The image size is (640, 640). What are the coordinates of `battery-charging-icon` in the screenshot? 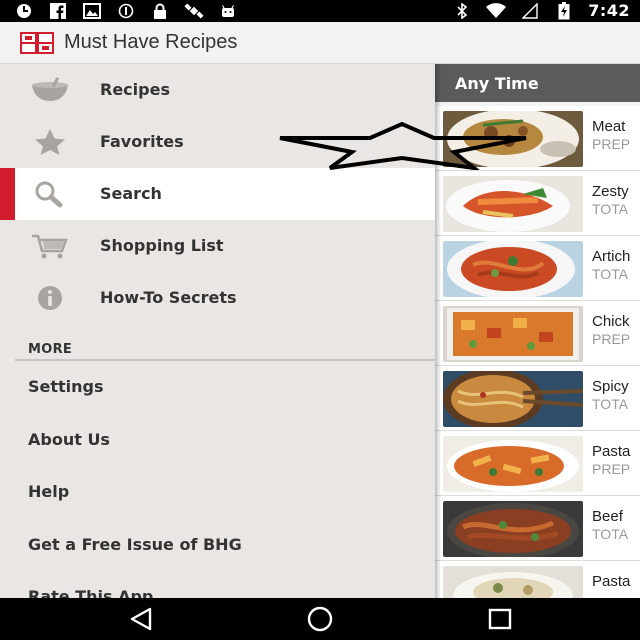 It's located at (564, 10).